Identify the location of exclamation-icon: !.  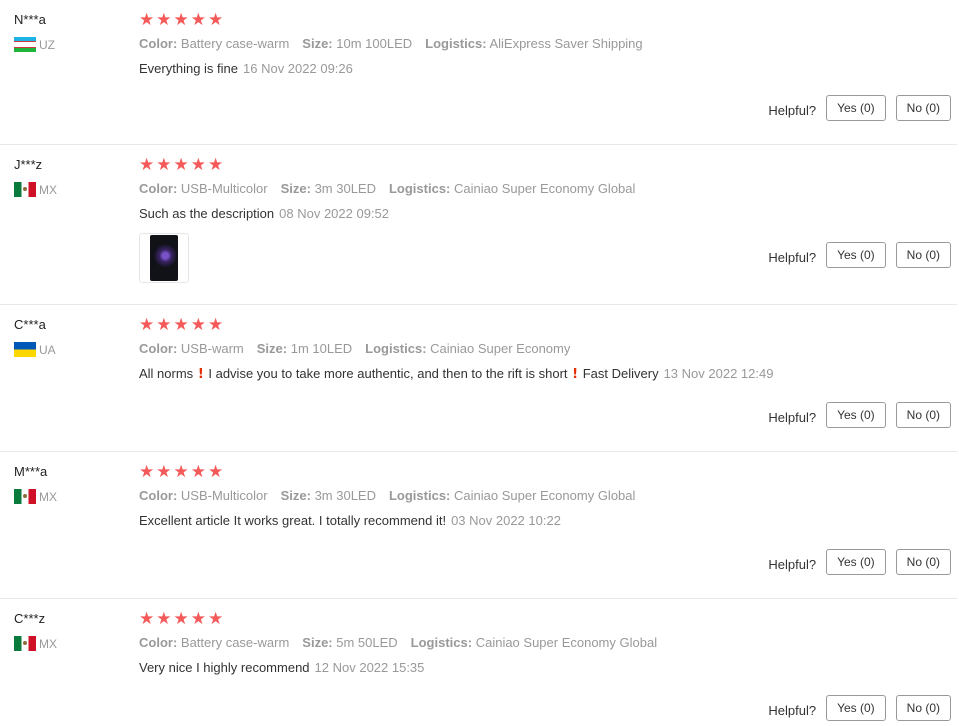
(200, 374).